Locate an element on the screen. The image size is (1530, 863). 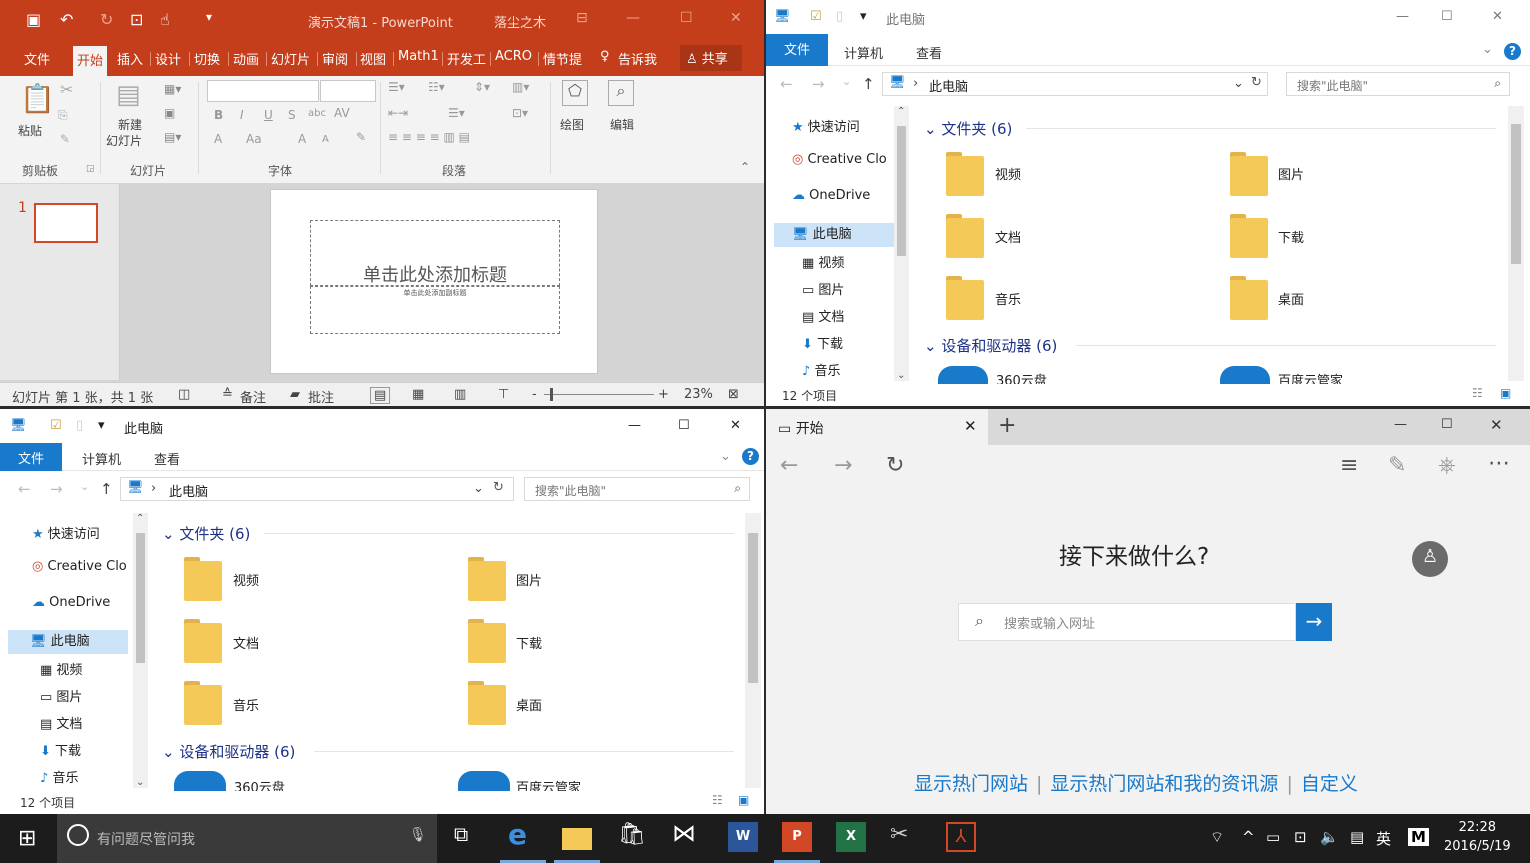
comment-icon: ▰ is located at coordinates (295, 394).